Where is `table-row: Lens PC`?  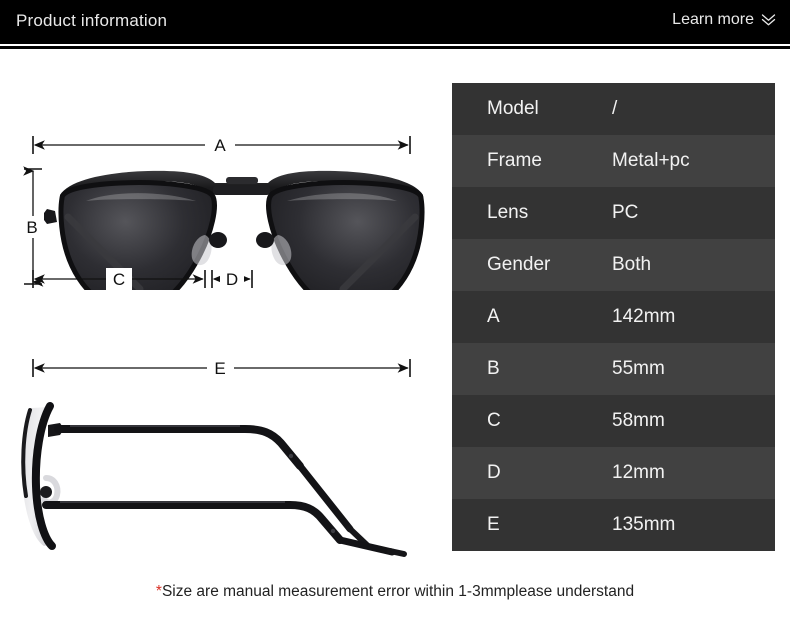 table-row: Lens PC is located at coordinates (613, 213).